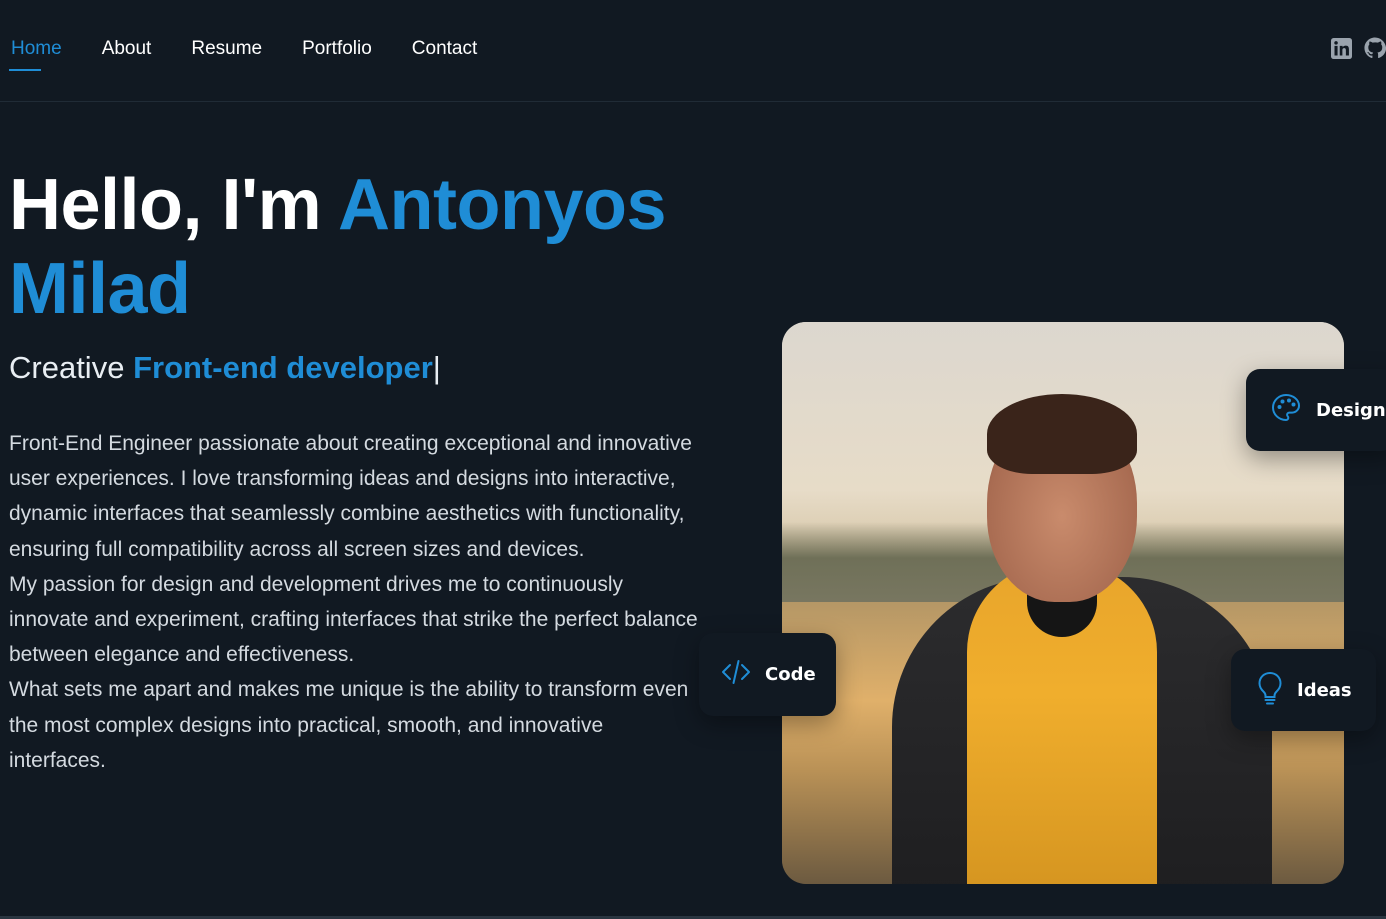 The height and width of the screenshot is (919, 1386). What do you see at coordinates (736, 674) in the screenshot?
I see `code-icon` at bounding box center [736, 674].